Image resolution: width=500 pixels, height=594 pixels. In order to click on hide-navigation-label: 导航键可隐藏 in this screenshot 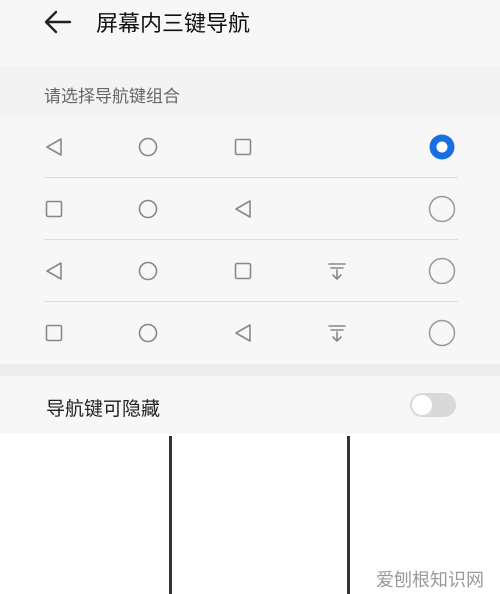, I will do `click(103, 409)`.